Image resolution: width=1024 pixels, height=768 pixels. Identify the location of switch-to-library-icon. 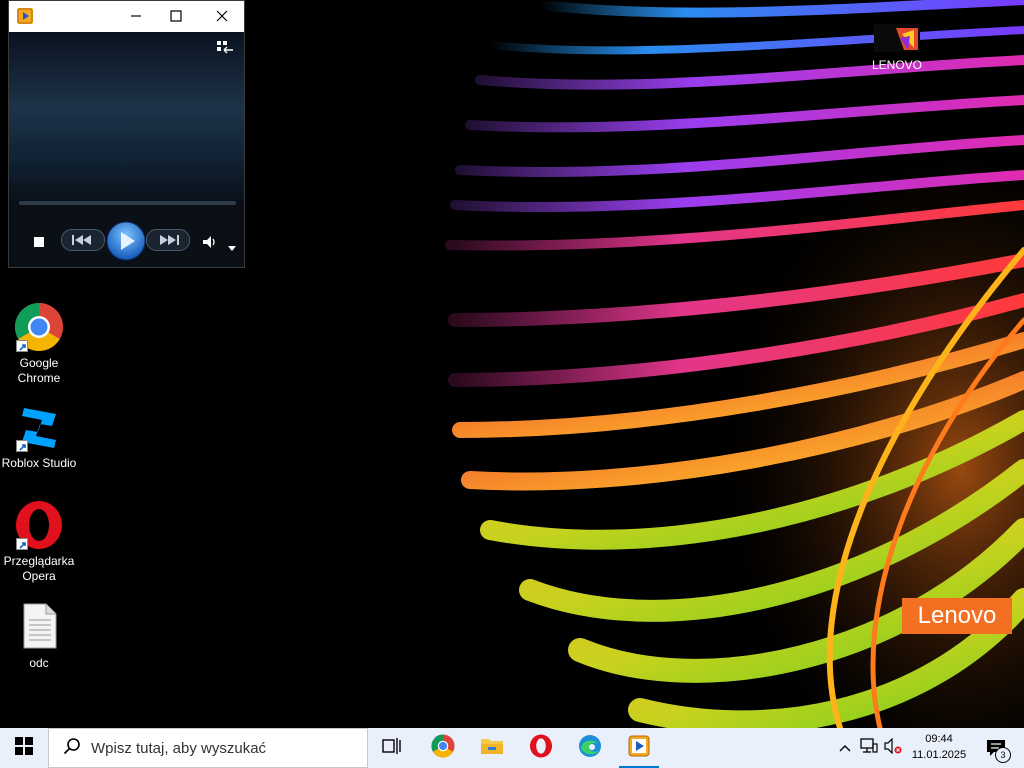
(225, 50).